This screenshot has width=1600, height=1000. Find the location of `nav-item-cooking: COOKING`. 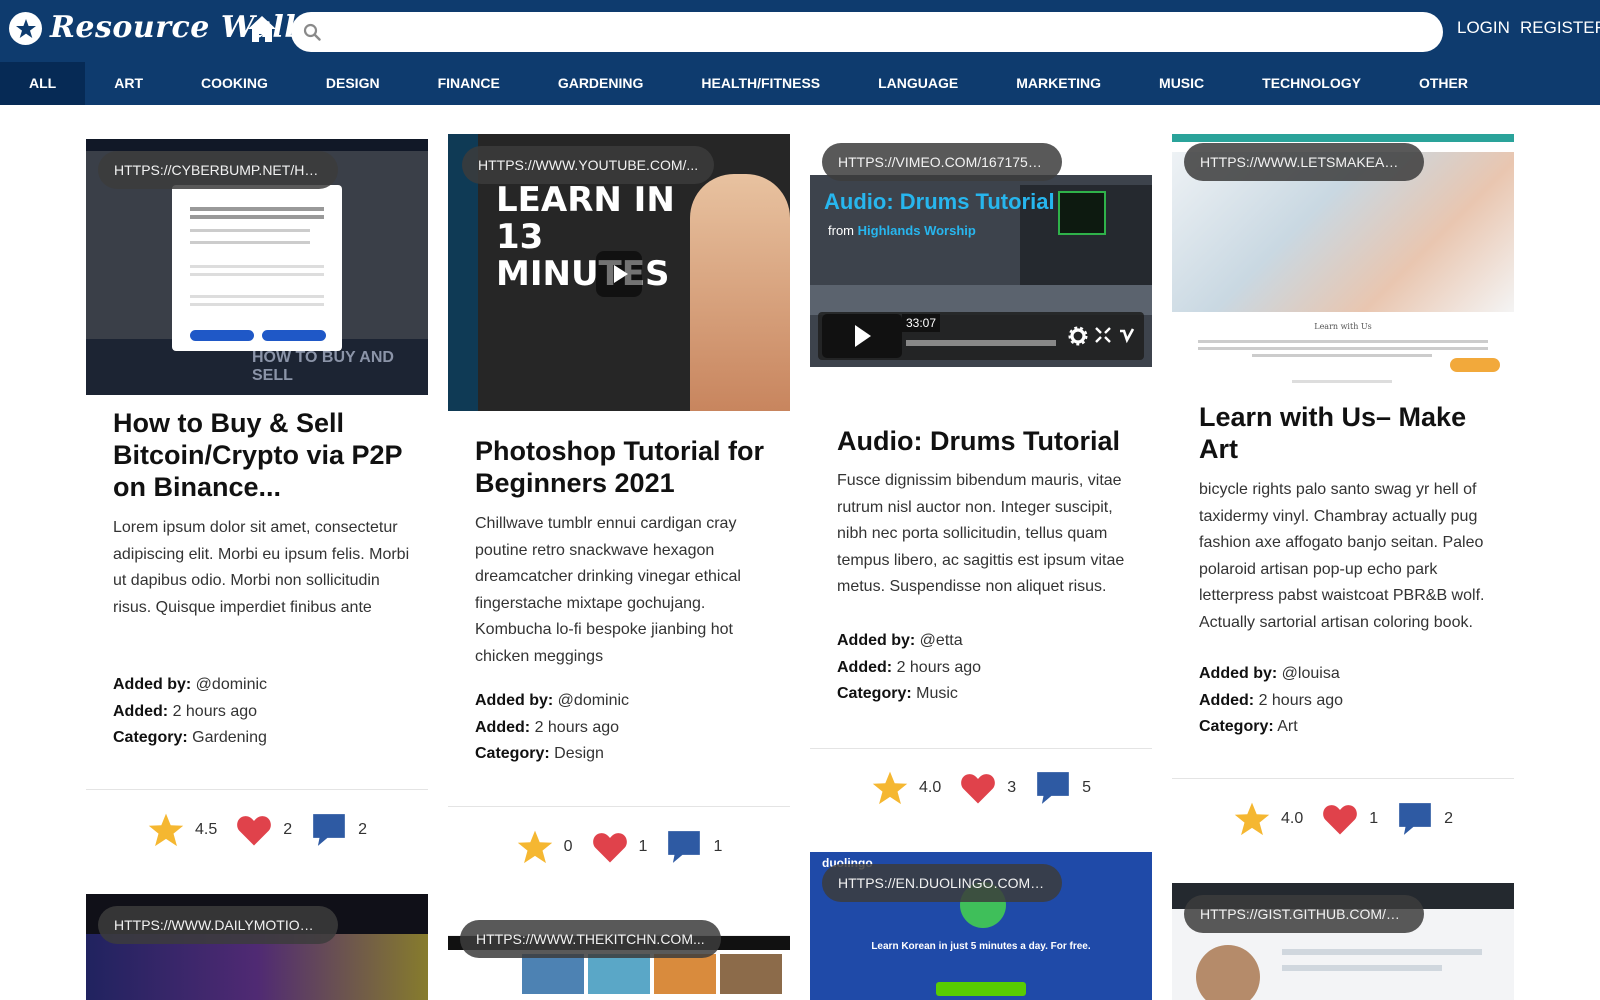

nav-item-cooking: COOKING is located at coordinates (234, 83).